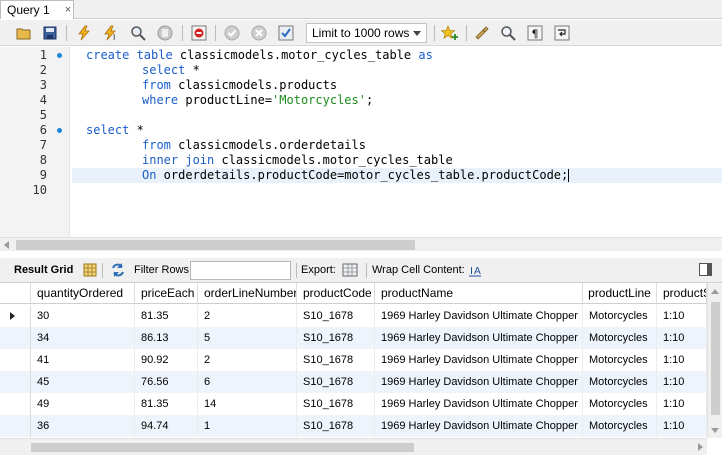  What do you see at coordinates (84, 33) in the screenshot?
I see `execute-icon` at bounding box center [84, 33].